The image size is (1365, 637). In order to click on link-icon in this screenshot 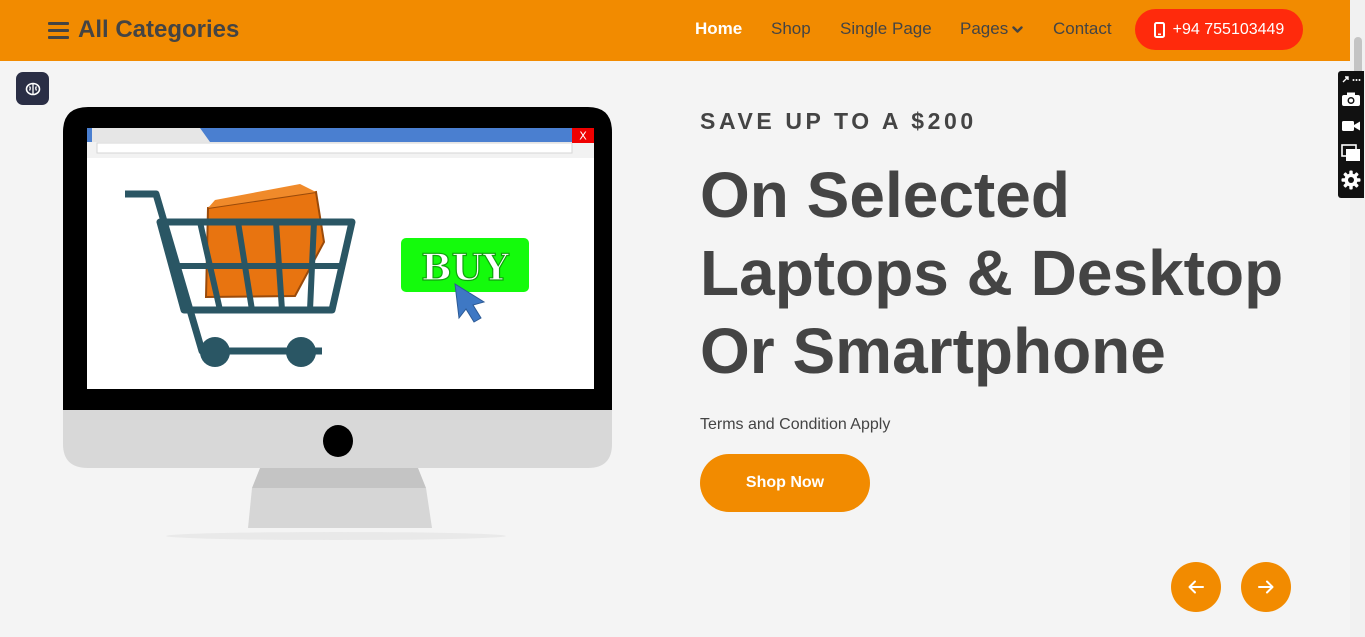, I will do `click(1345, 79)`.